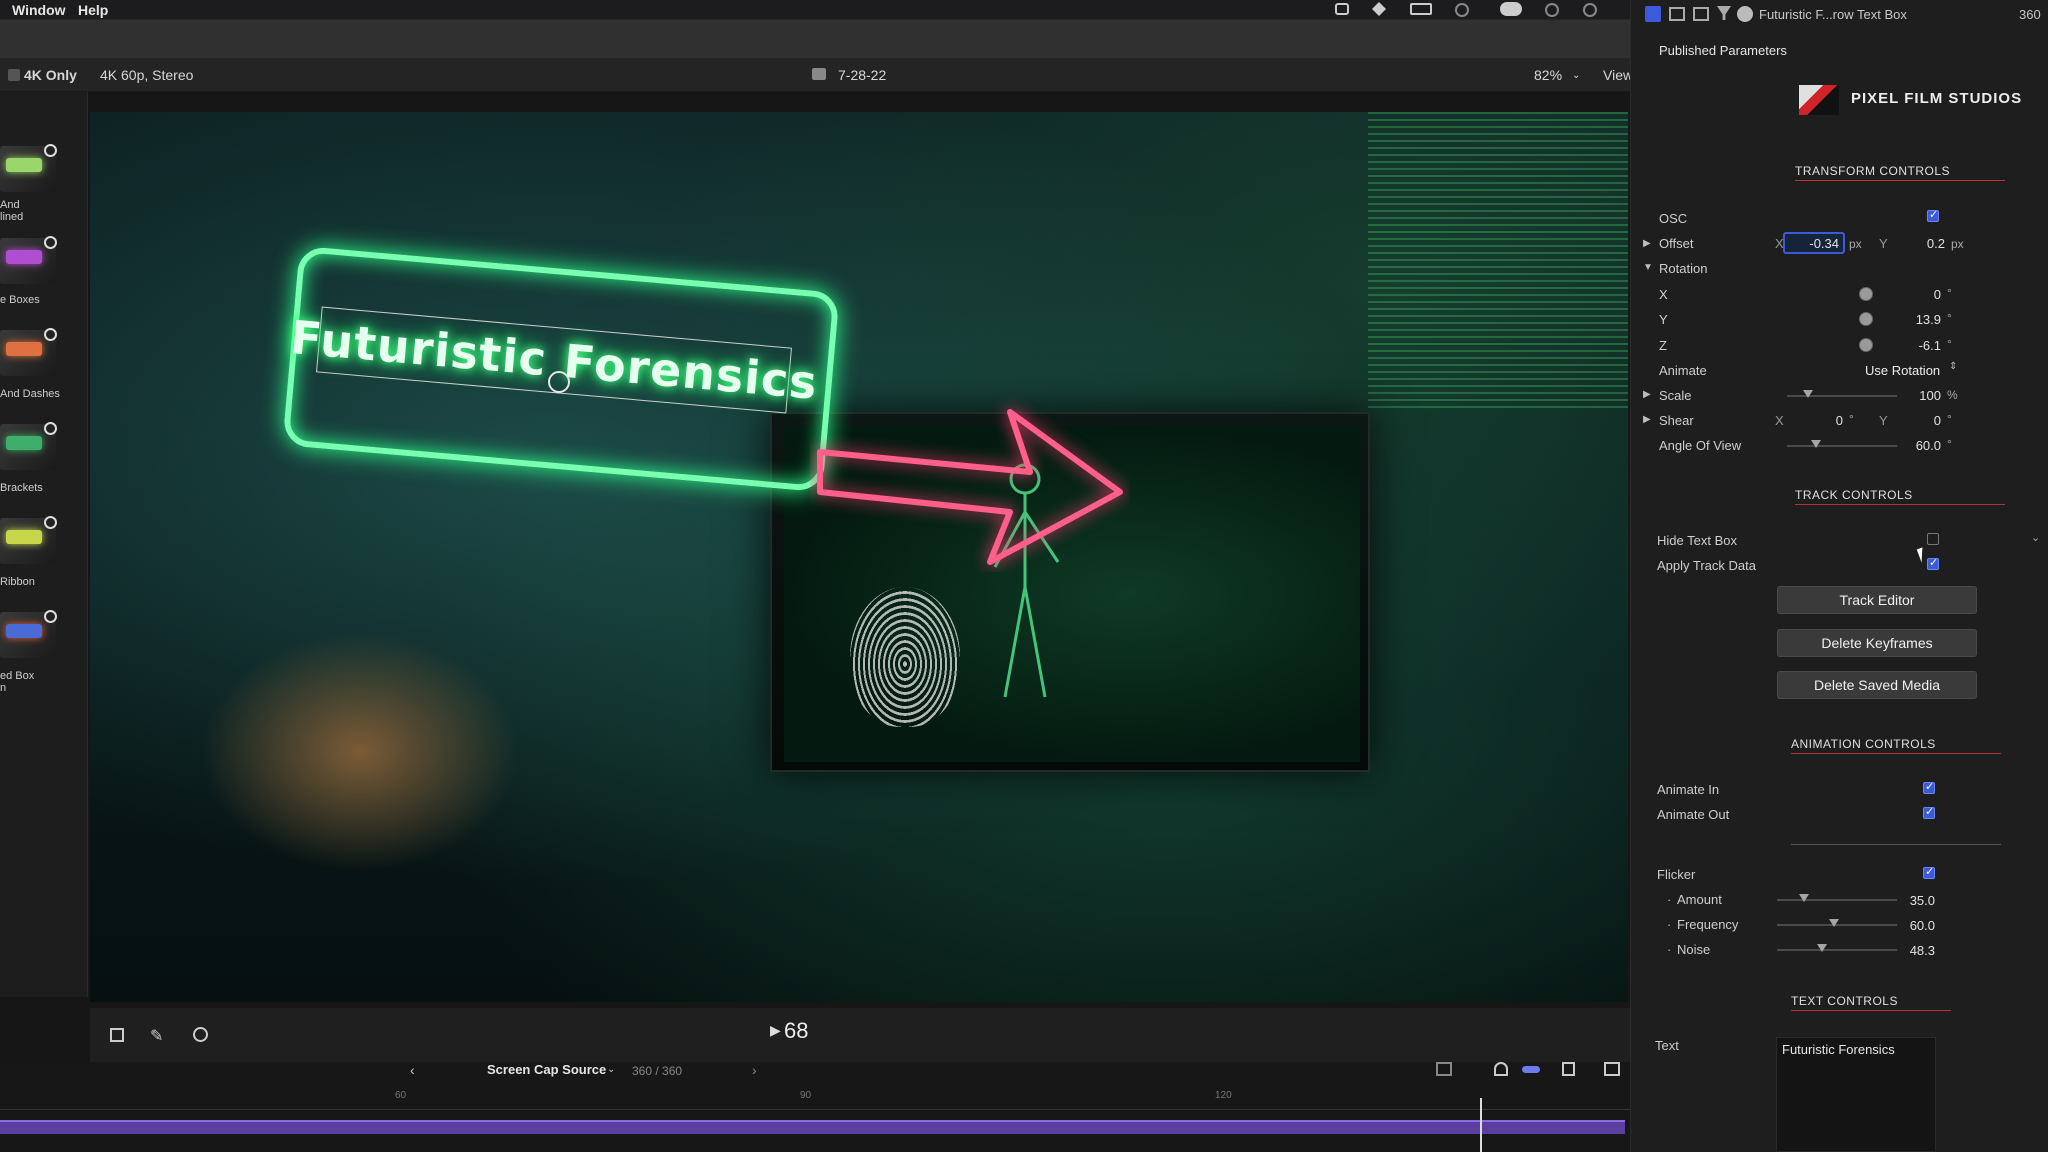  Describe the element at coordinates (1223, 1095) in the screenshot. I see `ruler-mark: 120` at that location.